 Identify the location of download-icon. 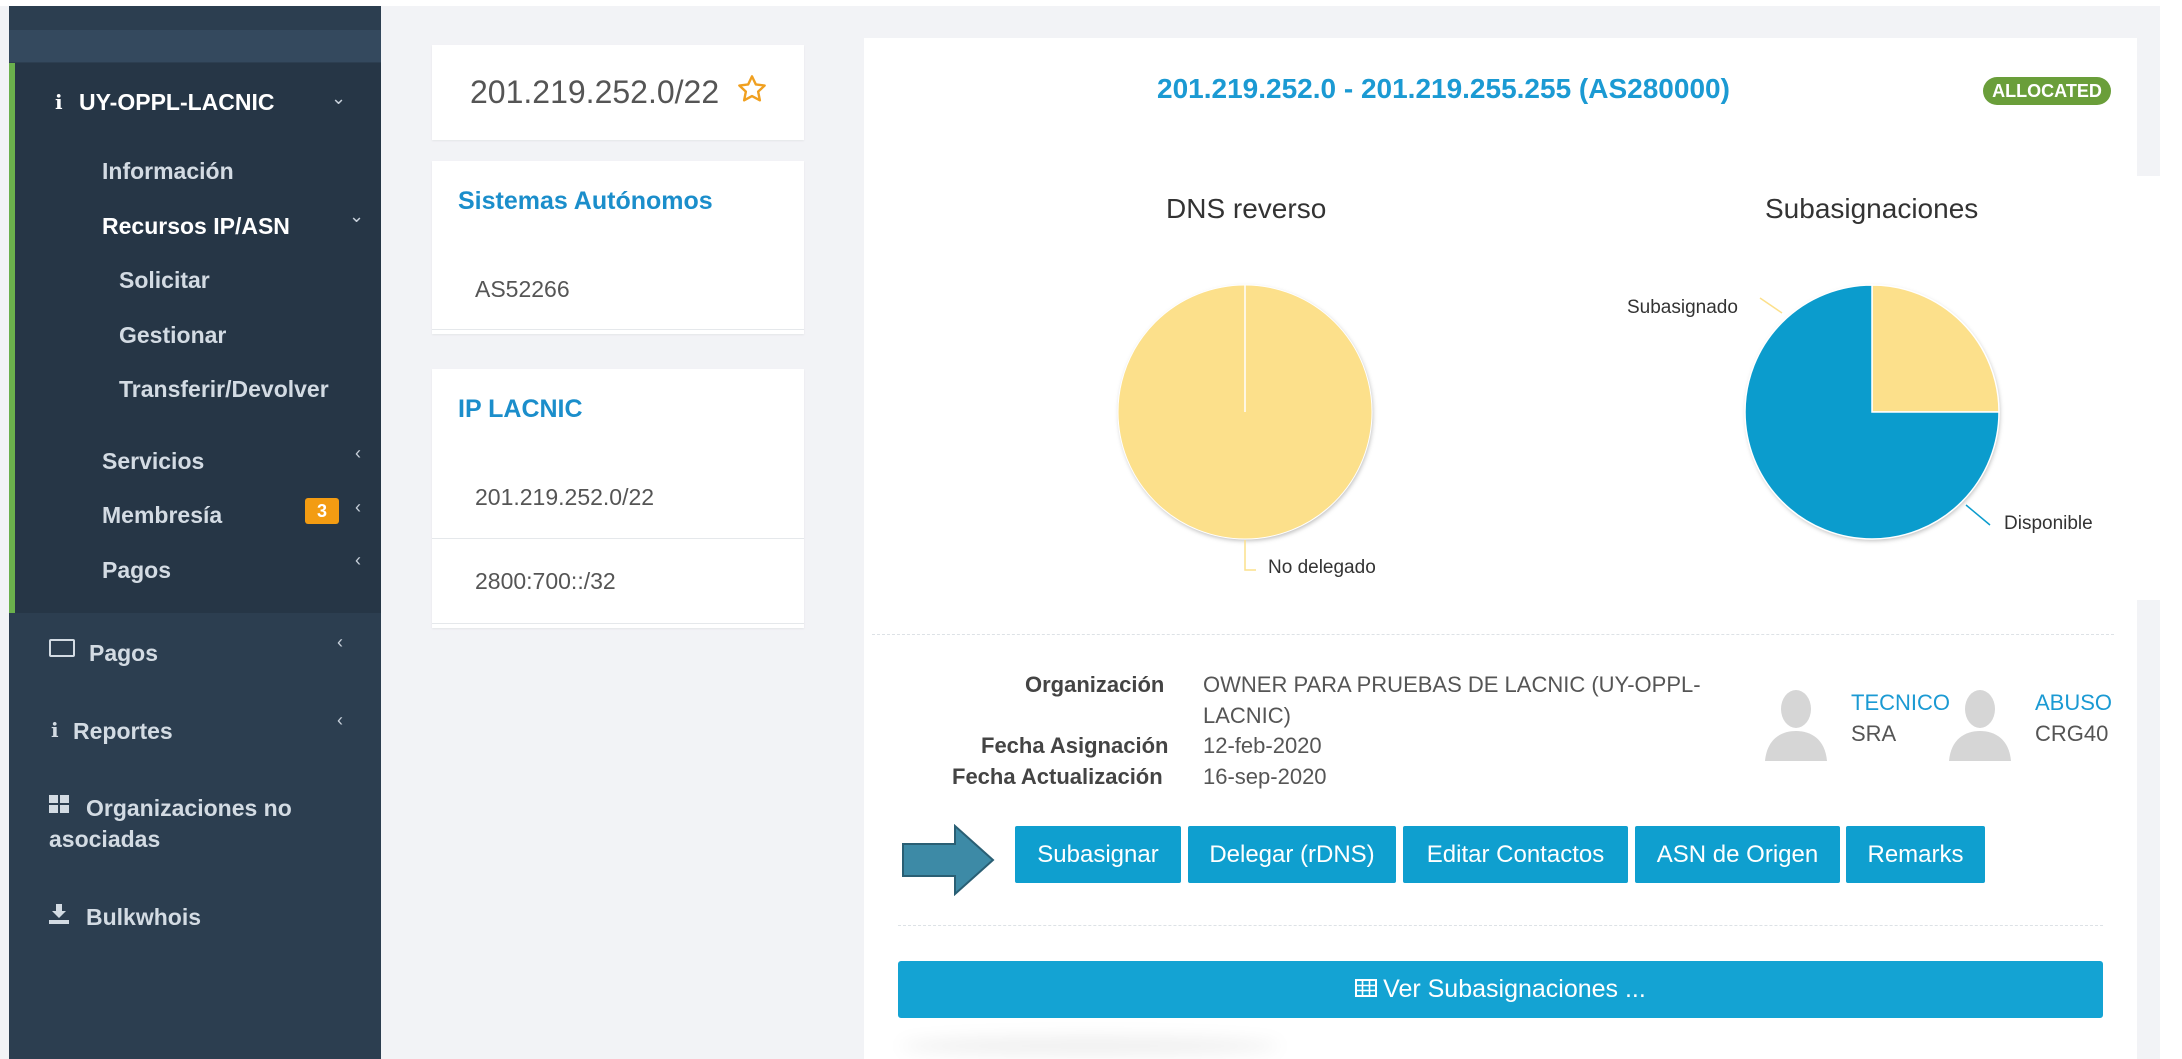
(59, 914).